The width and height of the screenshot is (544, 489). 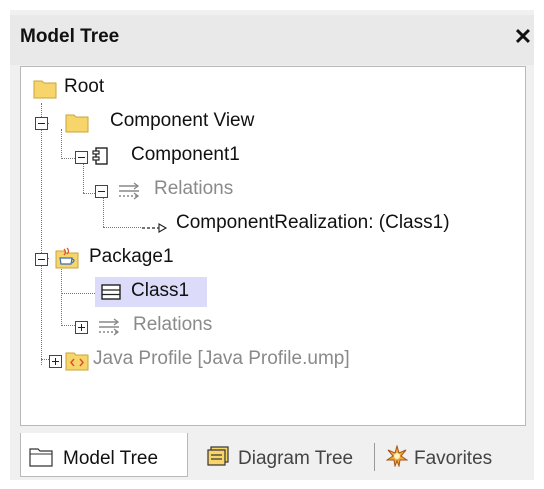 I want to click on tree-node-label: Package1, so click(x=131, y=256).